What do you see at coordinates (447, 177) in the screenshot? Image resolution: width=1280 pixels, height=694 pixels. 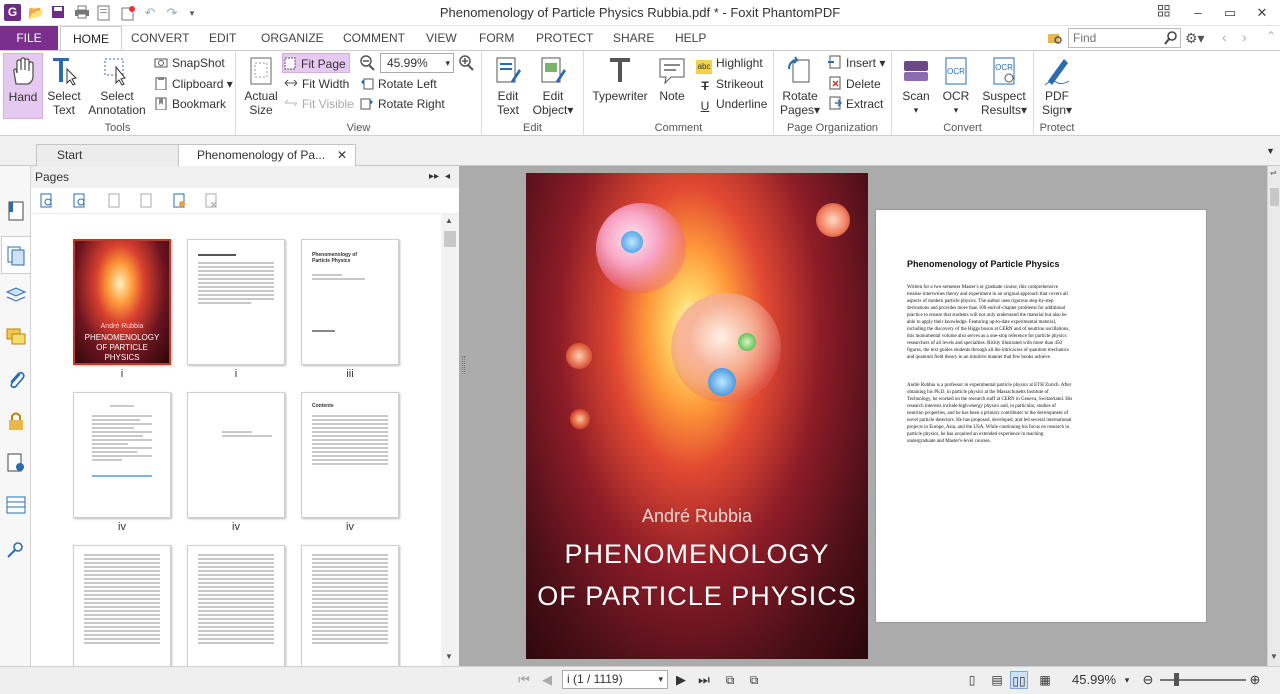 I see `collapse-panel-icon: ◂` at bounding box center [447, 177].